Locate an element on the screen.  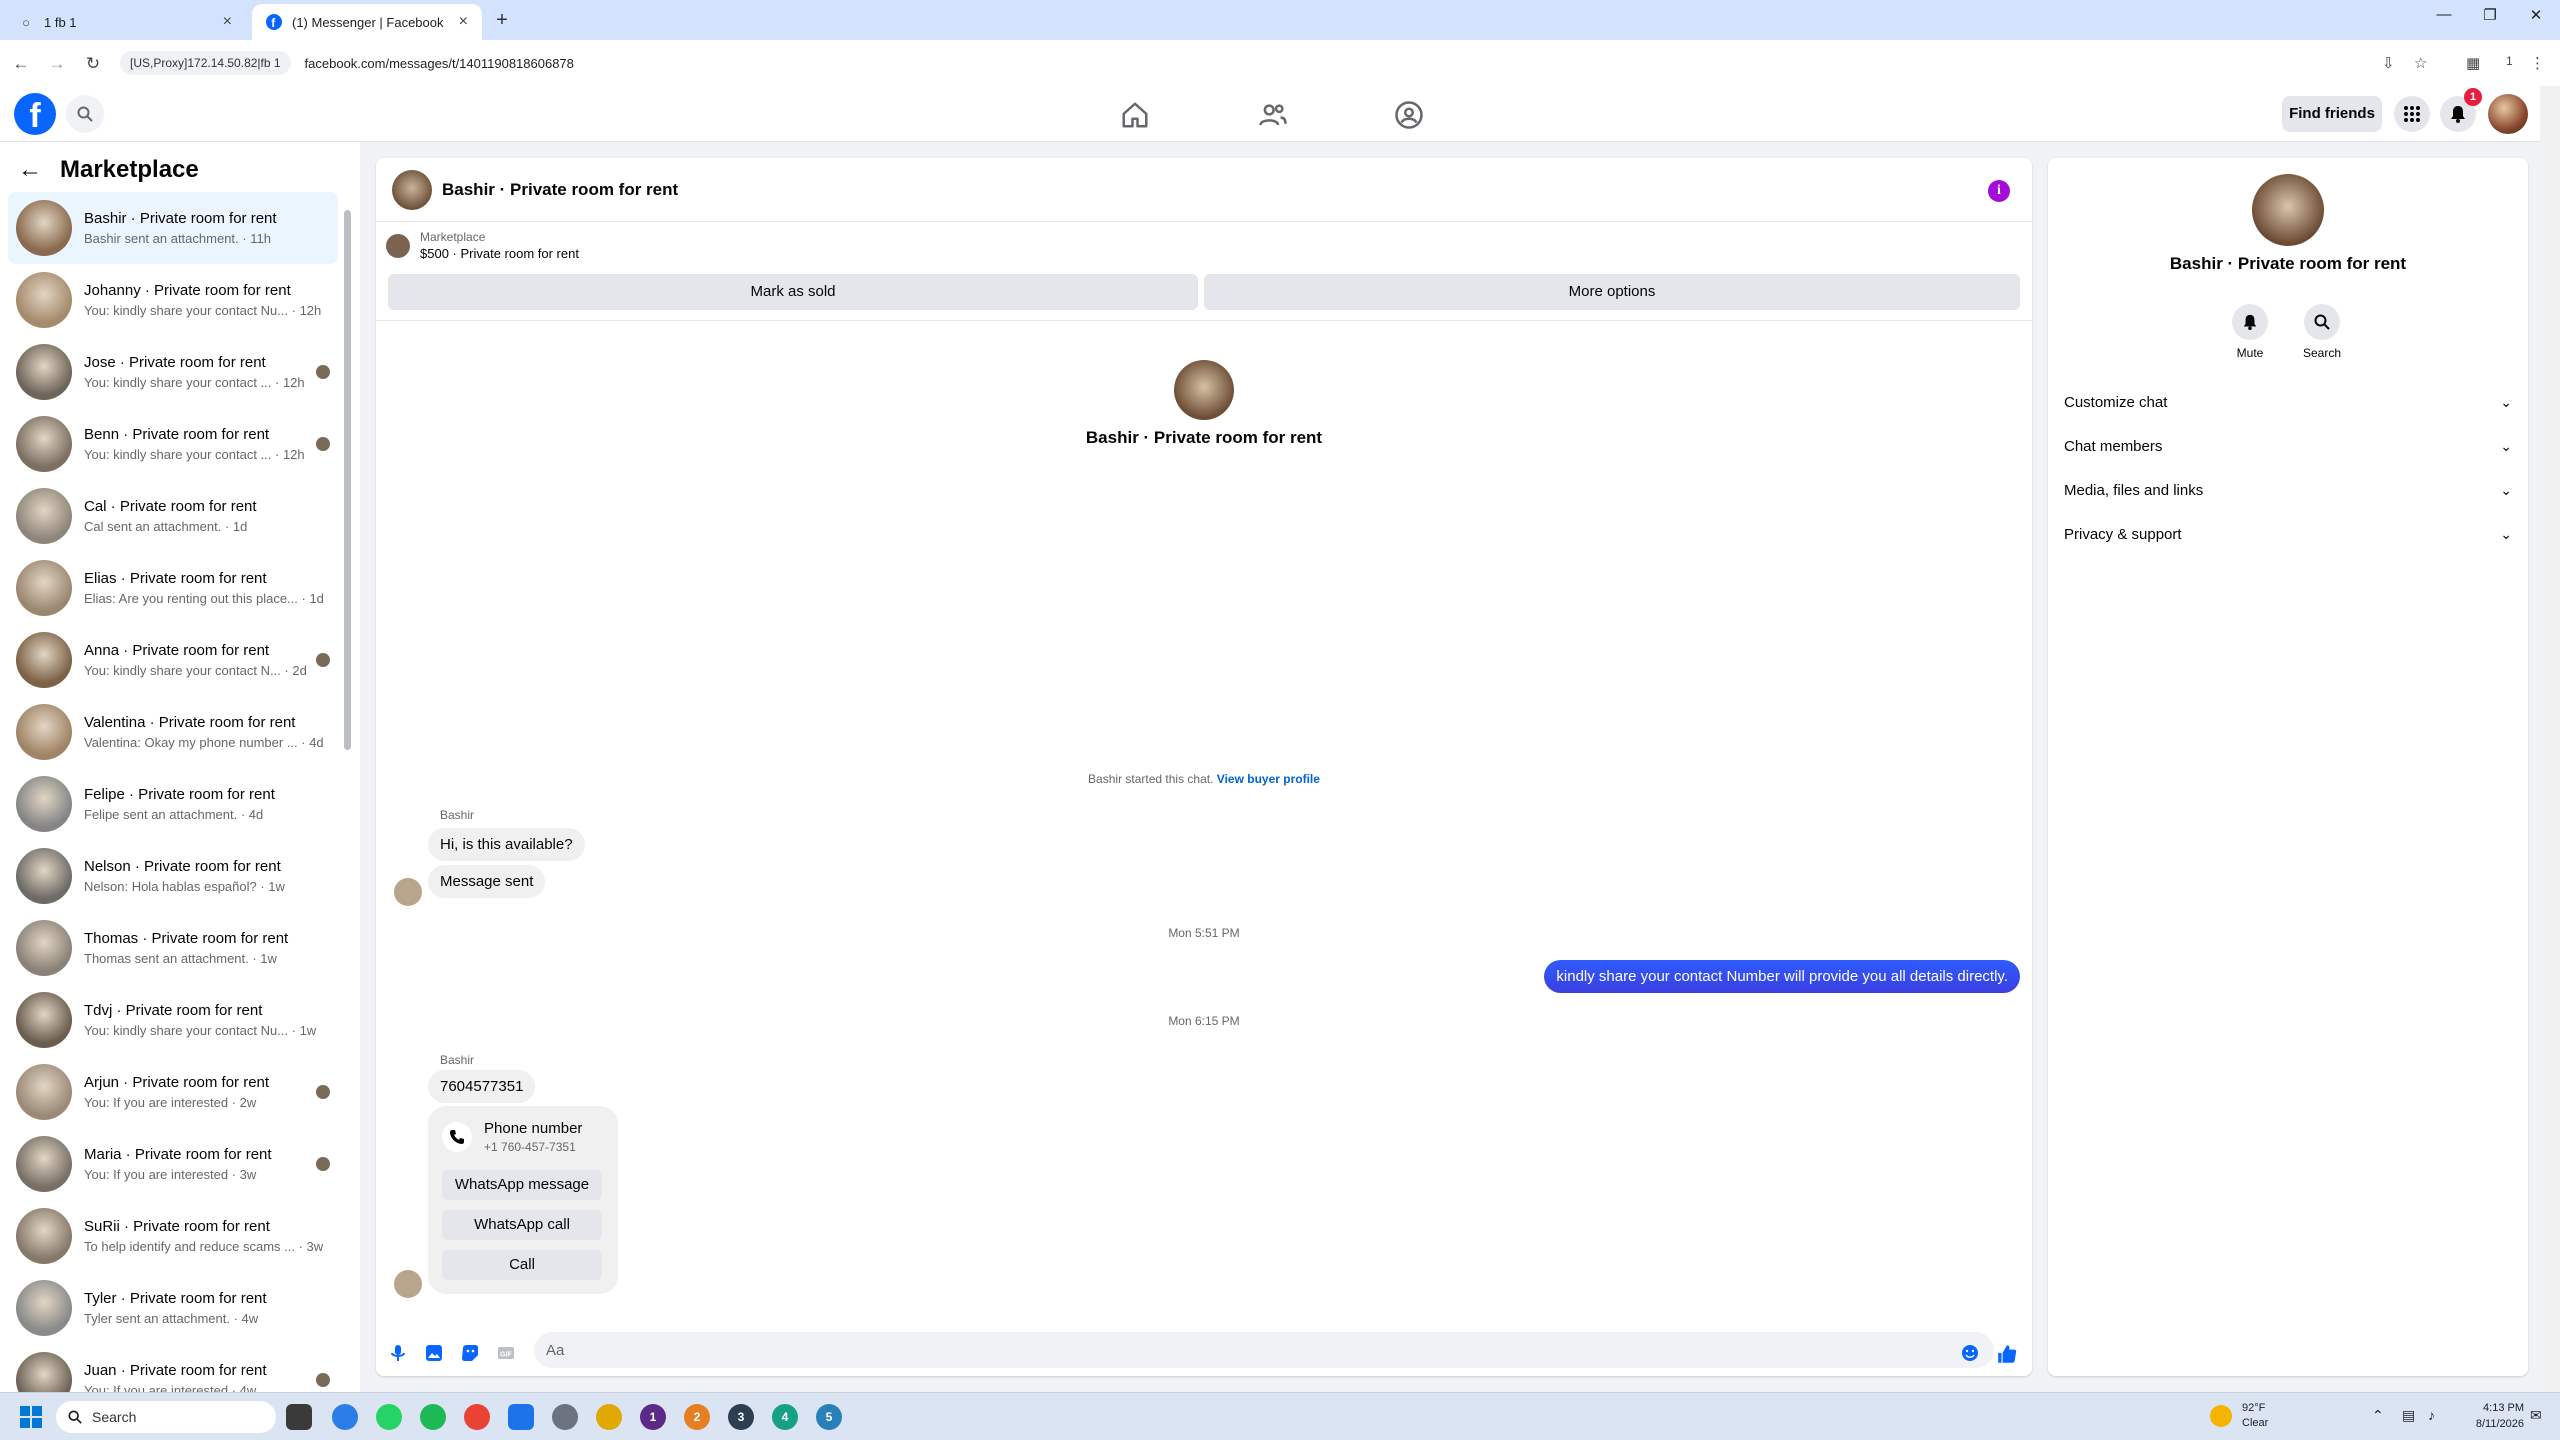
section-privacy-support: Privacy & support ⌄ is located at coordinates (2288, 534).